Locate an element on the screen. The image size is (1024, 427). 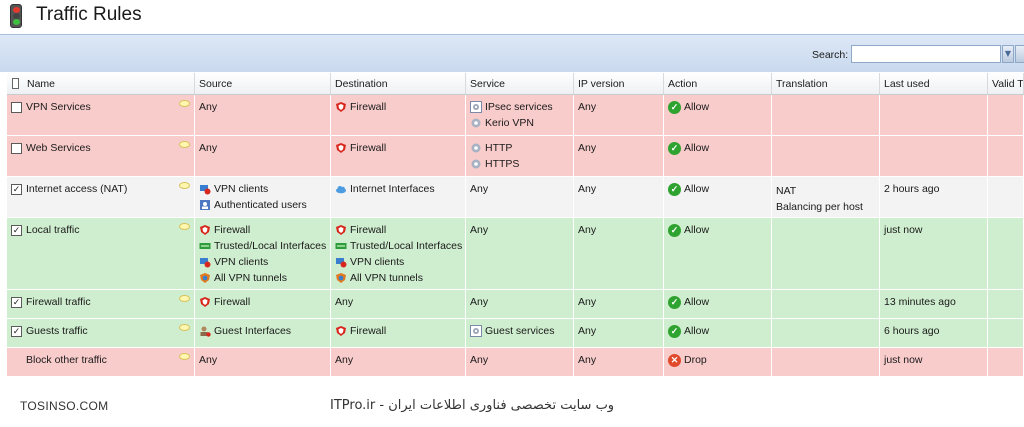
destination-item: Firewall is located at coordinates (398, 331).